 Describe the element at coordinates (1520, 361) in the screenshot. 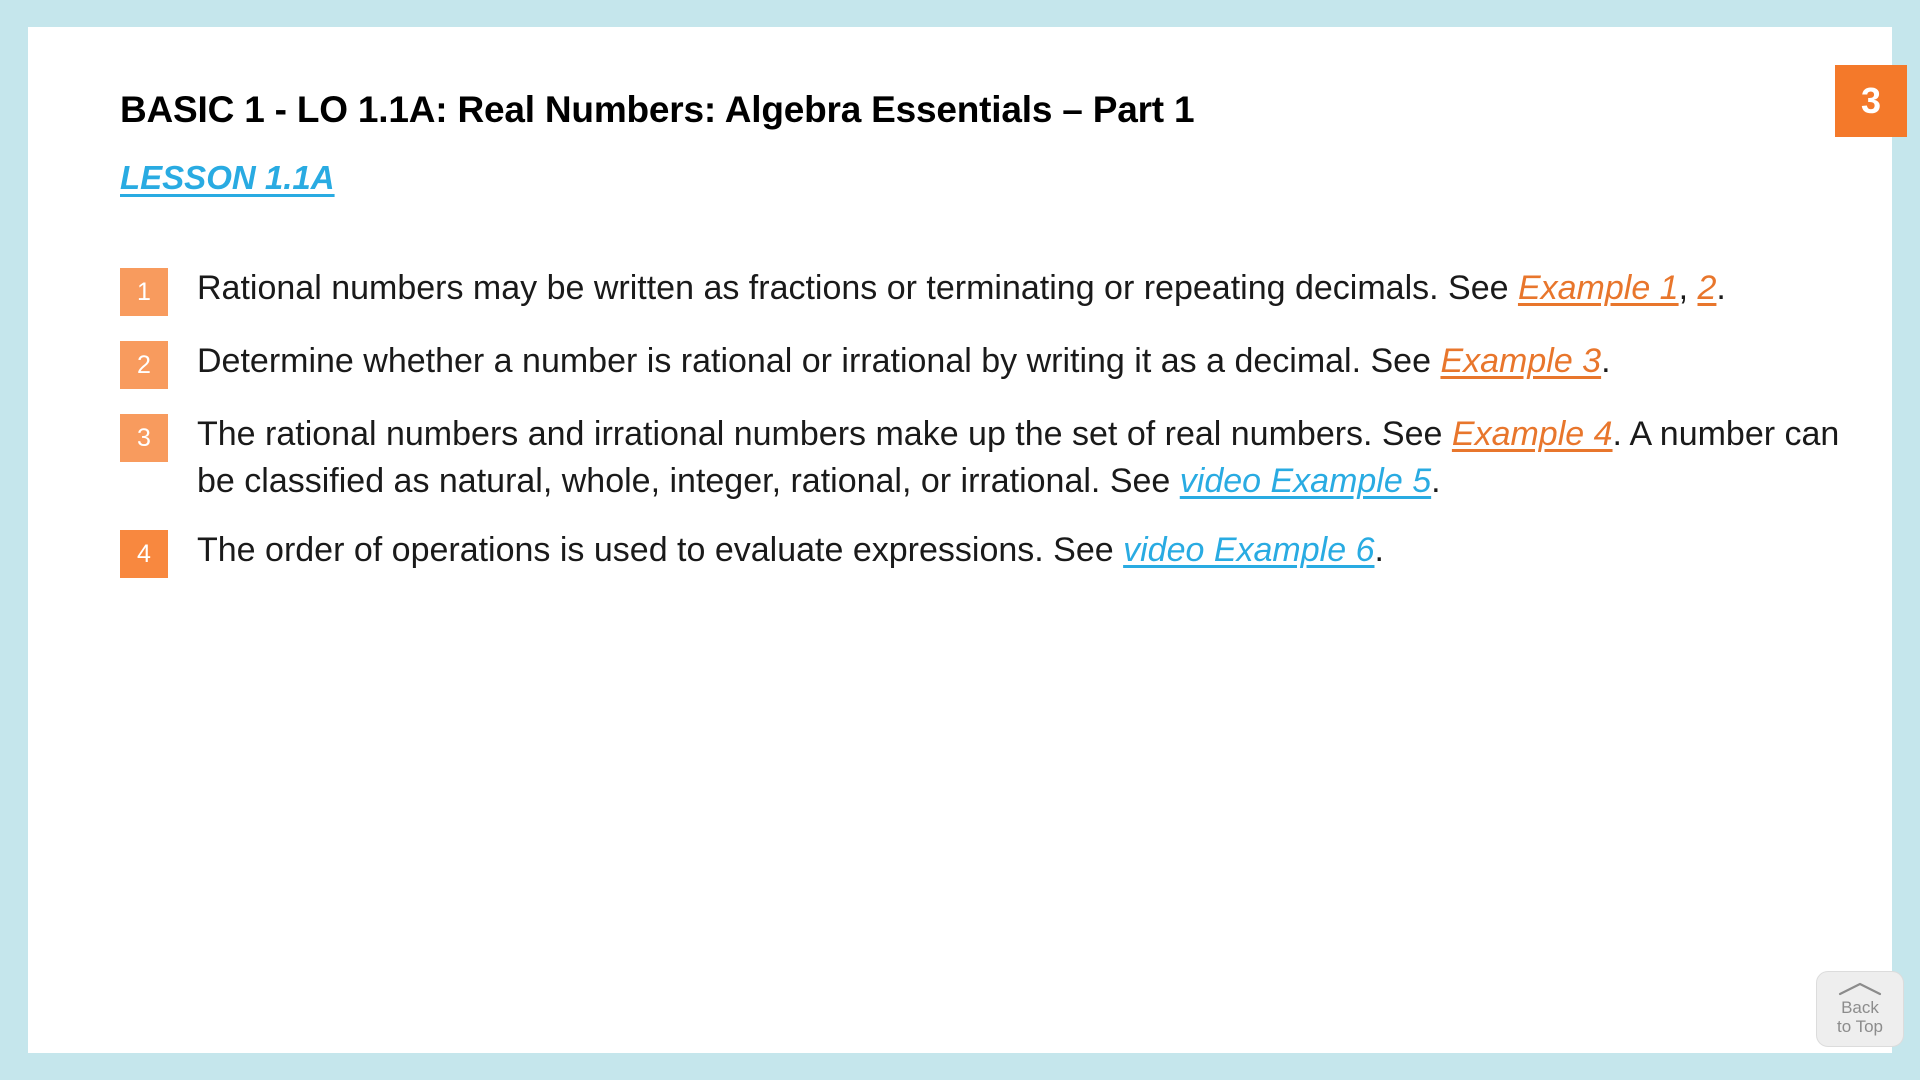

I see `example-link: Example 3` at that location.